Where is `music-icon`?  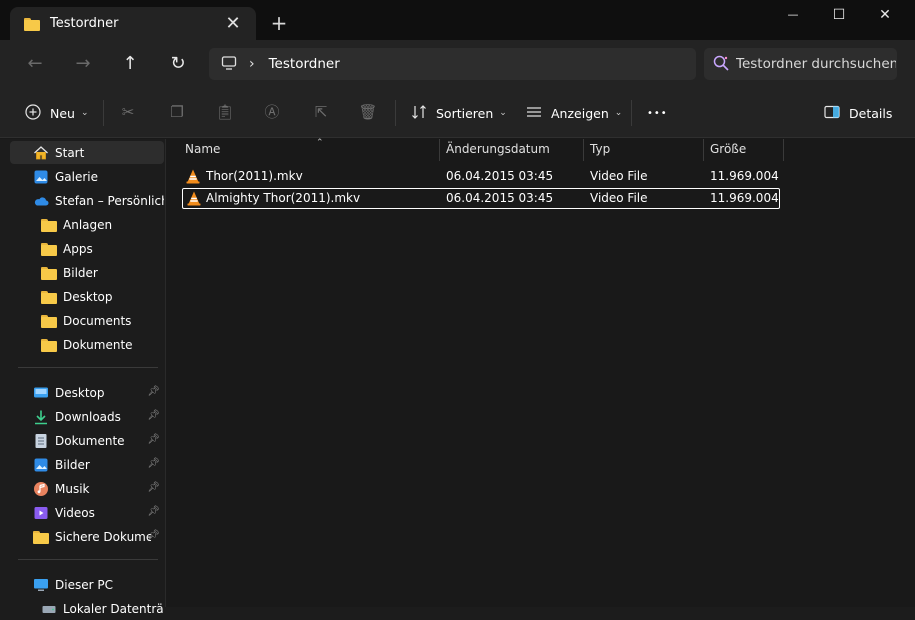 music-icon is located at coordinates (41, 489).